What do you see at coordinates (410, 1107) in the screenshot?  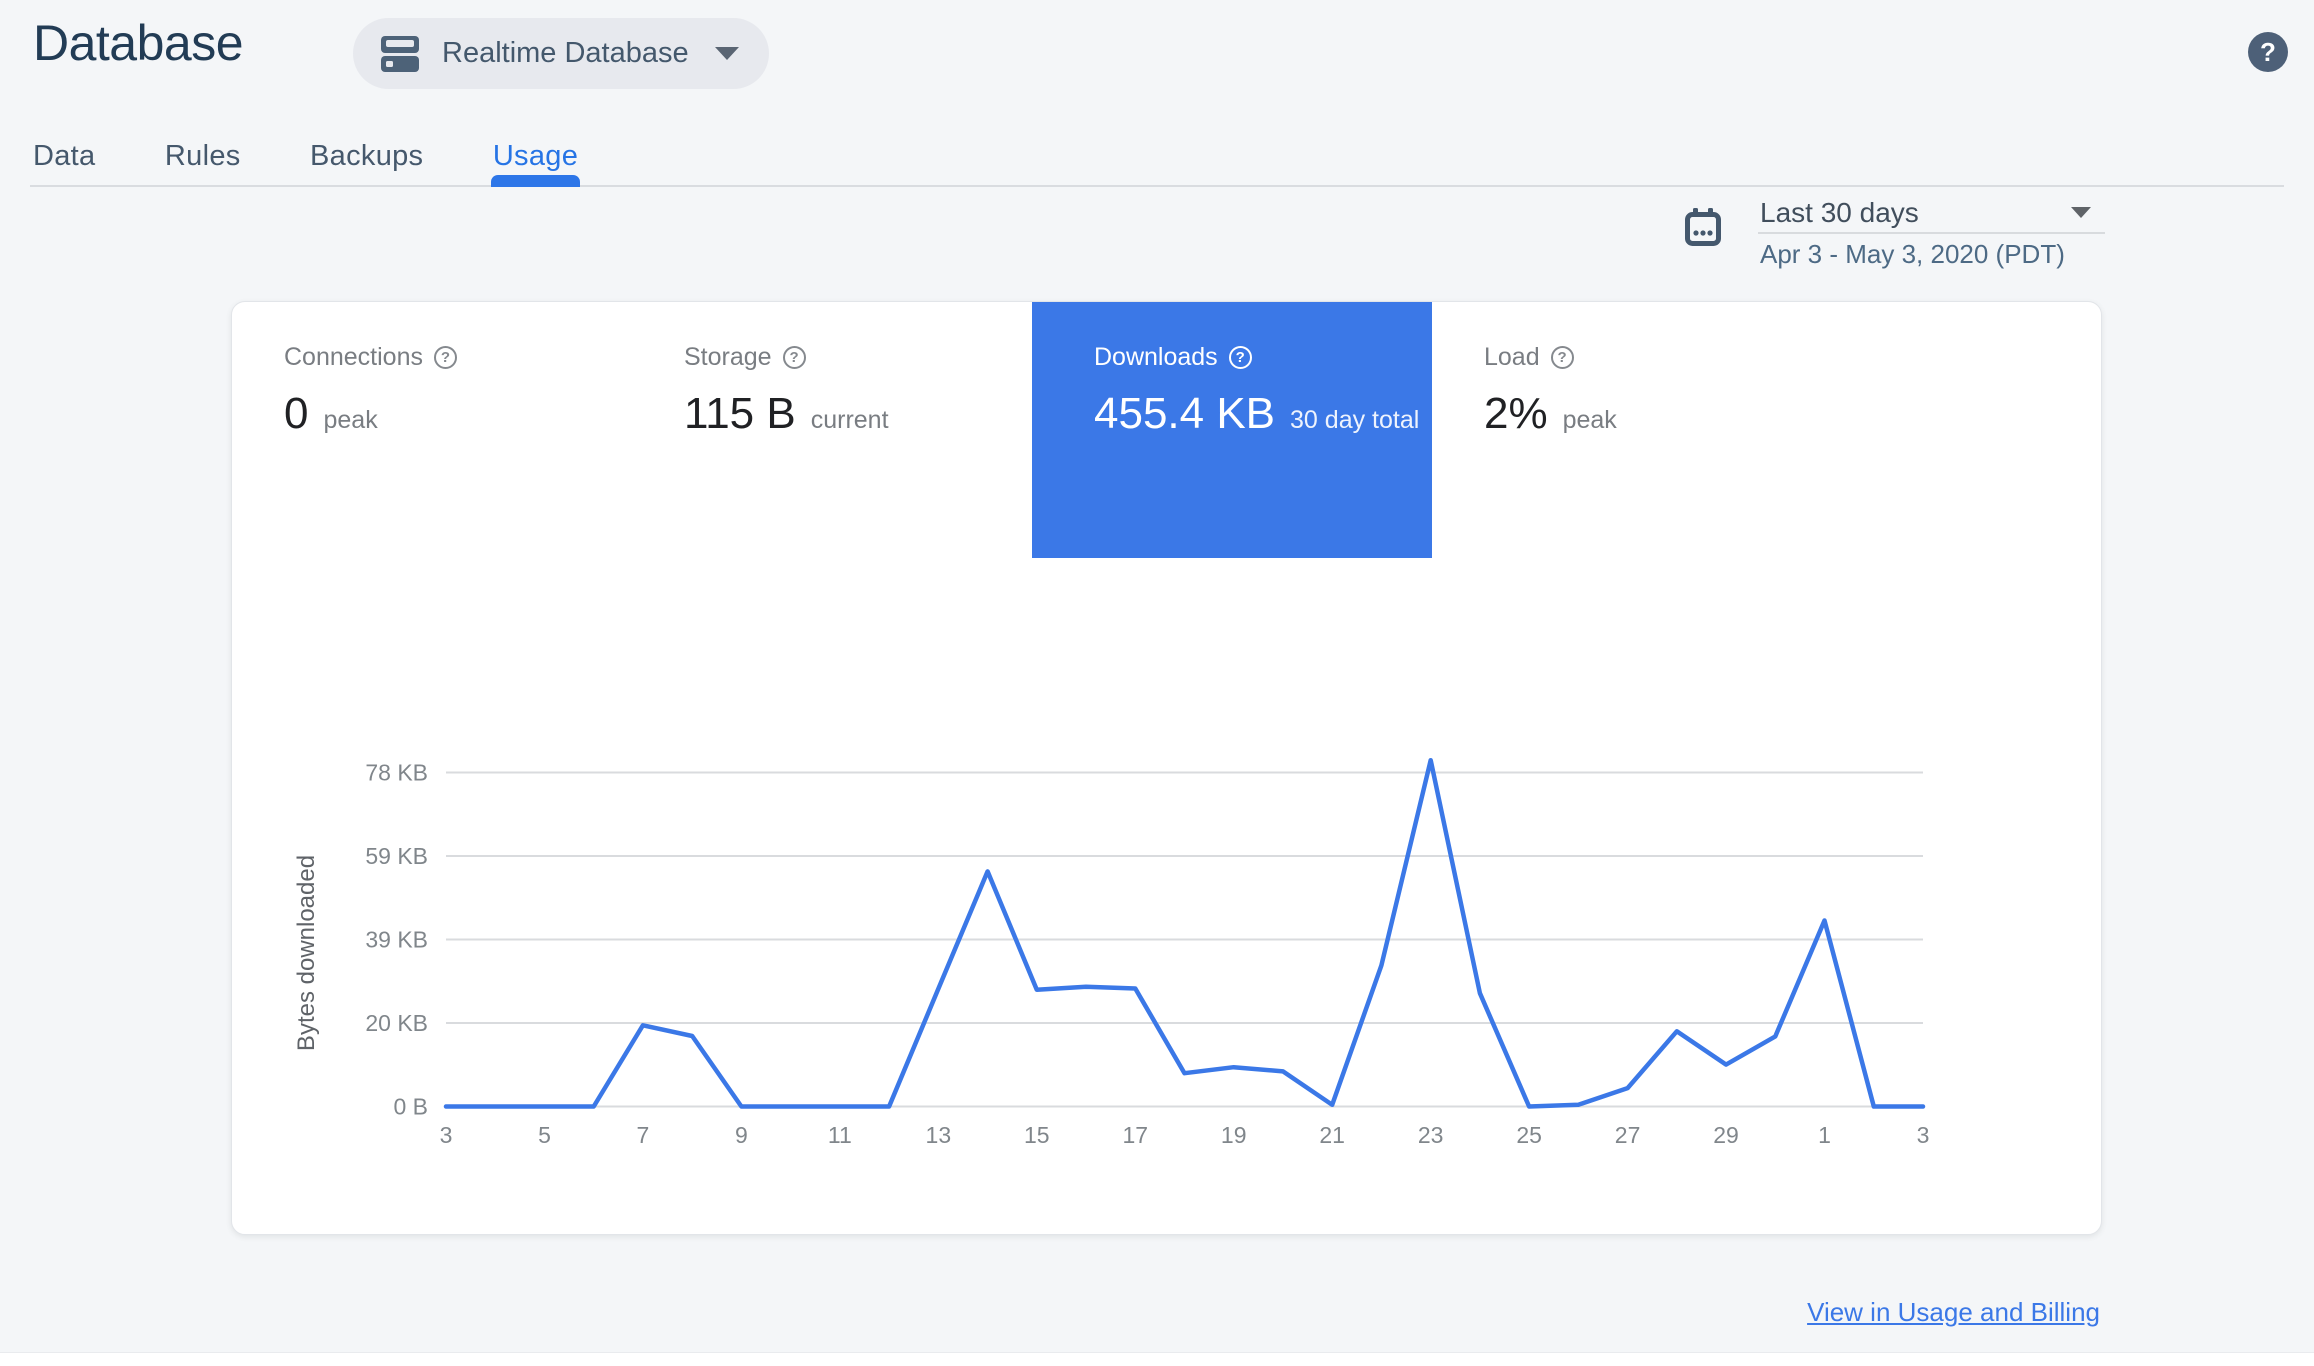 I see `svg-text: 0 B` at bounding box center [410, 1107].